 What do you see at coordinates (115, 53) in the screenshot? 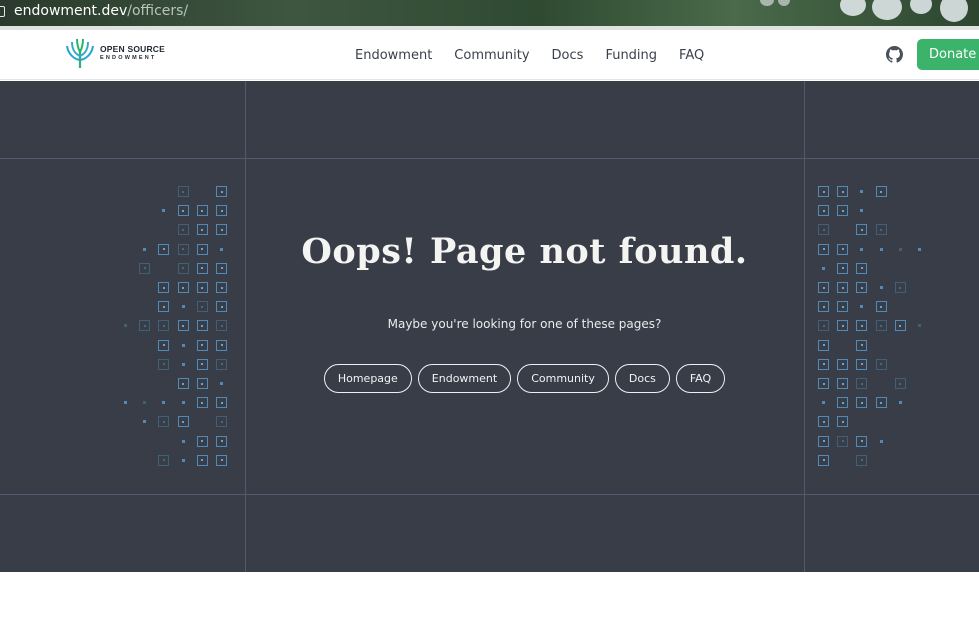
I see `site-logo: OPEN SOURCE ENDOWMENT` at bounding box center [115, 53].